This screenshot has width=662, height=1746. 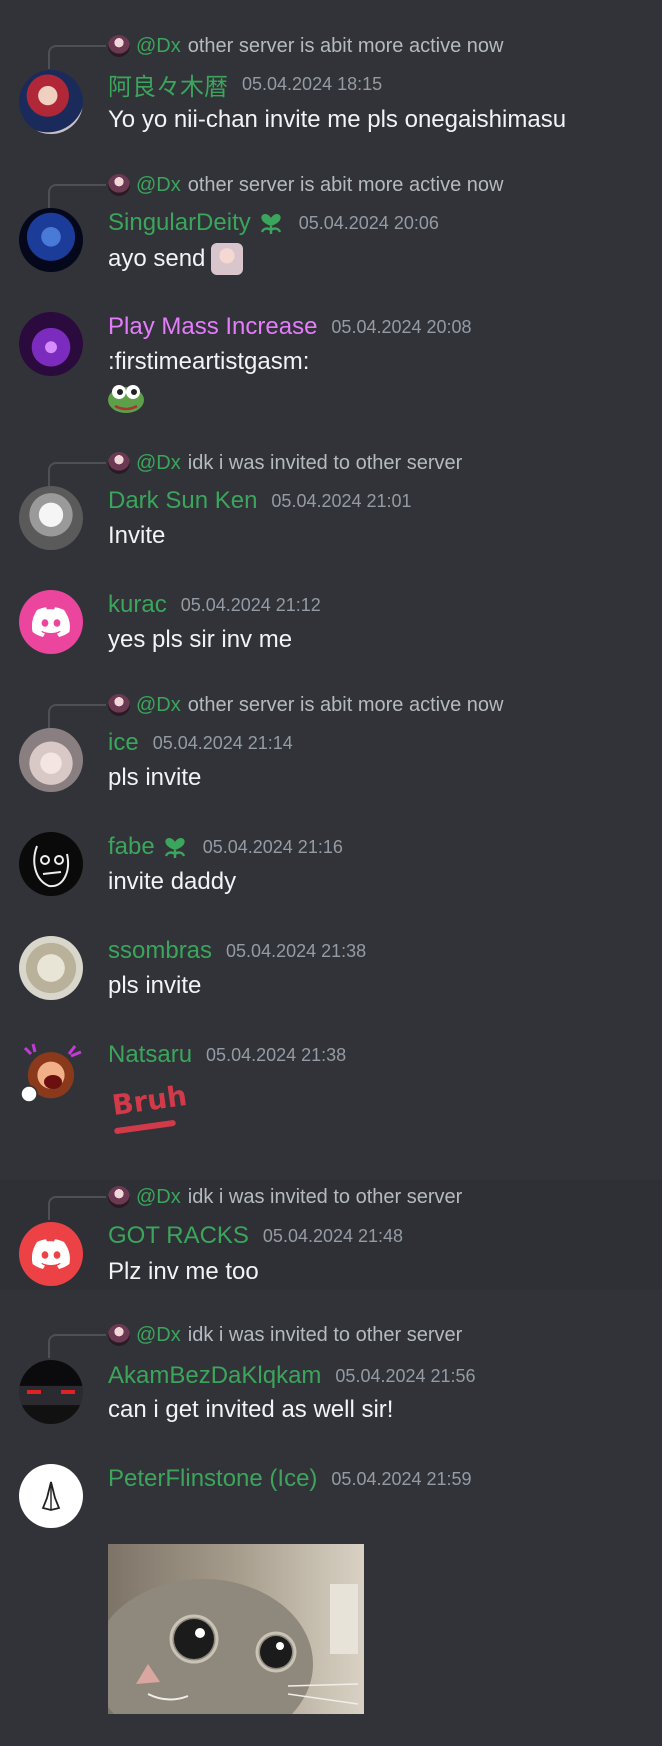 I want to click on timestamp: 05.04.2024 20:06, so click(x=368, y=222).